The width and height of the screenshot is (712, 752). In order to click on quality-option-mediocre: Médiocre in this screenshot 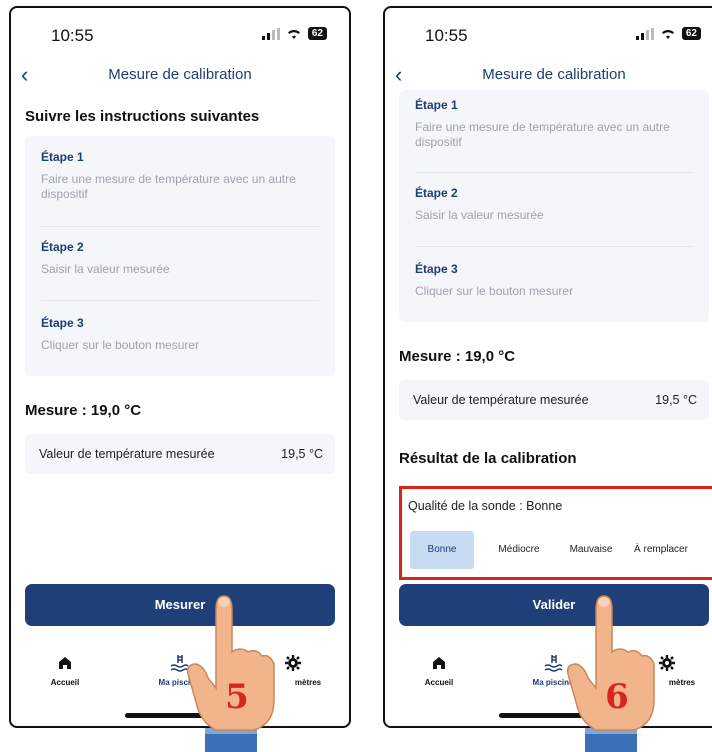, I will do `click(519, 550)`.